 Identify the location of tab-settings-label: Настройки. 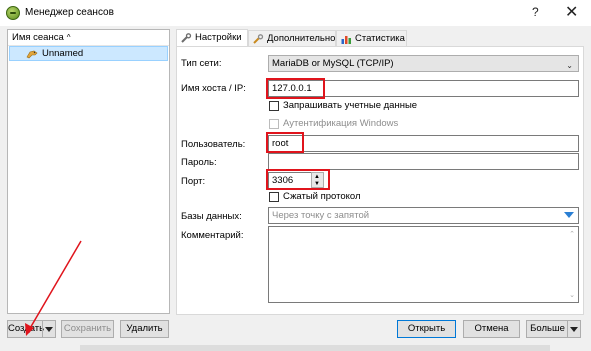
(218, 37).